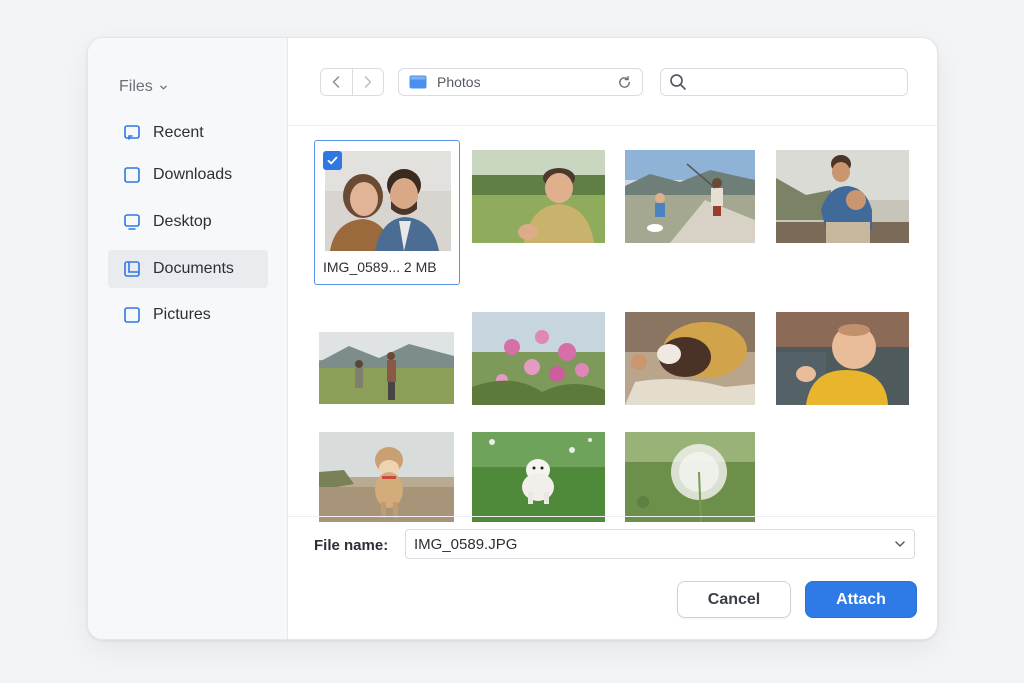  I want to click on sidebar-header-label: Files, so click(136, 86).